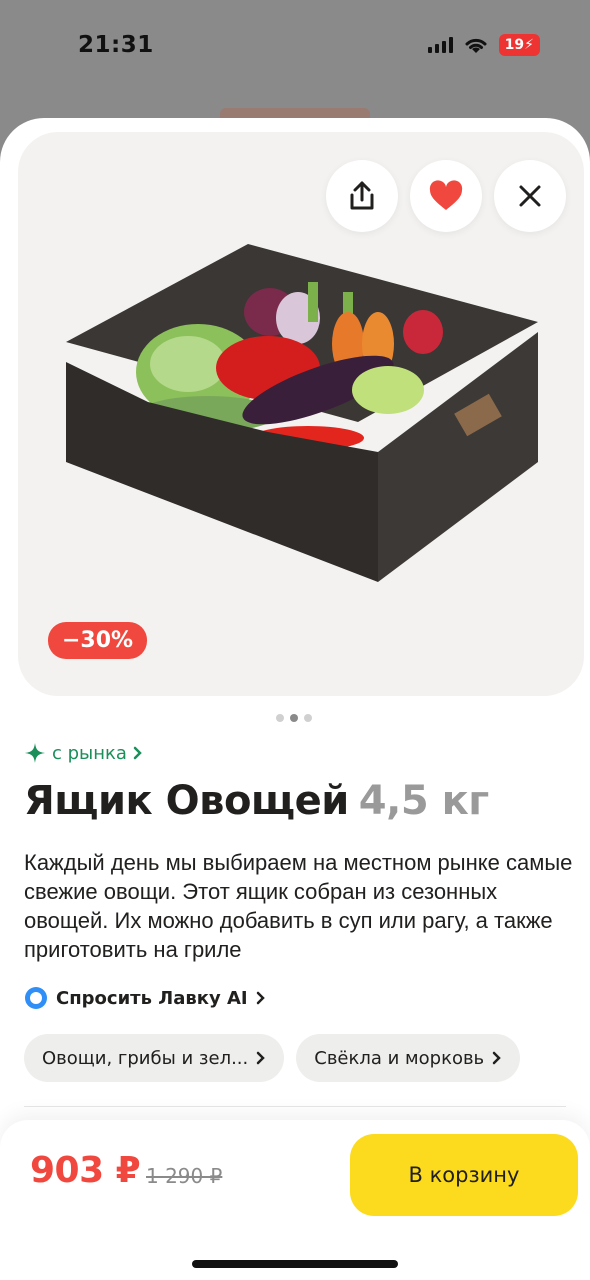  I want to click on wifi-icon, so click(476, 45).